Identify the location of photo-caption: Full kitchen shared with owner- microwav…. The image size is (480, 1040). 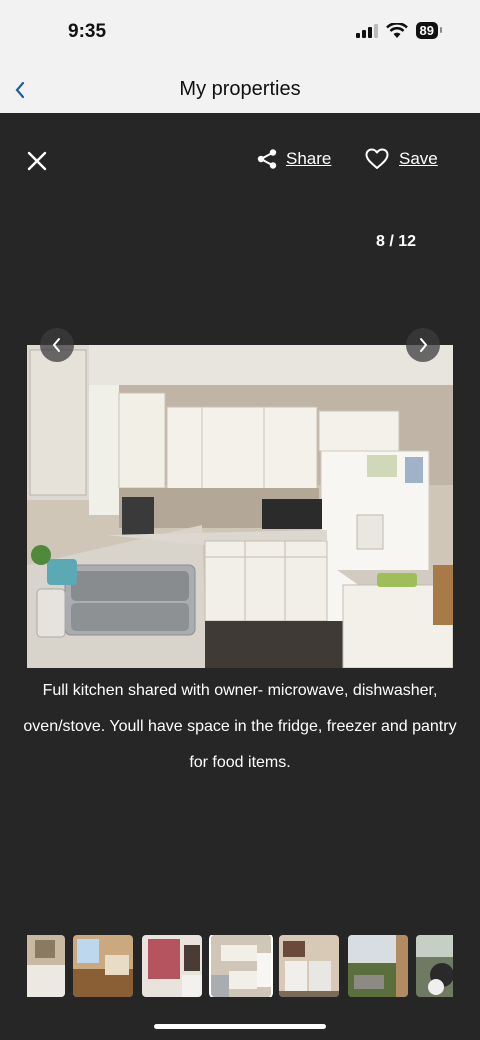
(240, 726).